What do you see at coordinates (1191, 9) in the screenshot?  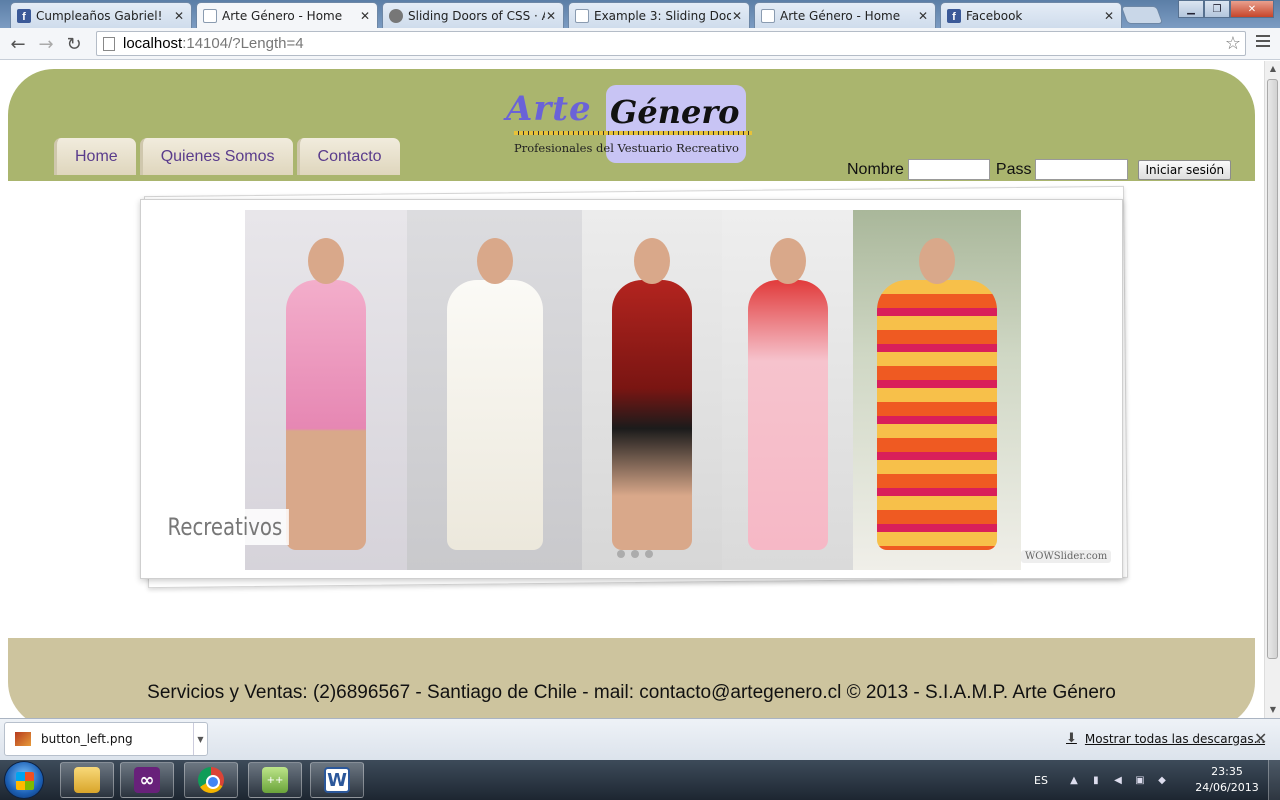 I see `minimize-button: ▁` at bounding box center [1191, 9].